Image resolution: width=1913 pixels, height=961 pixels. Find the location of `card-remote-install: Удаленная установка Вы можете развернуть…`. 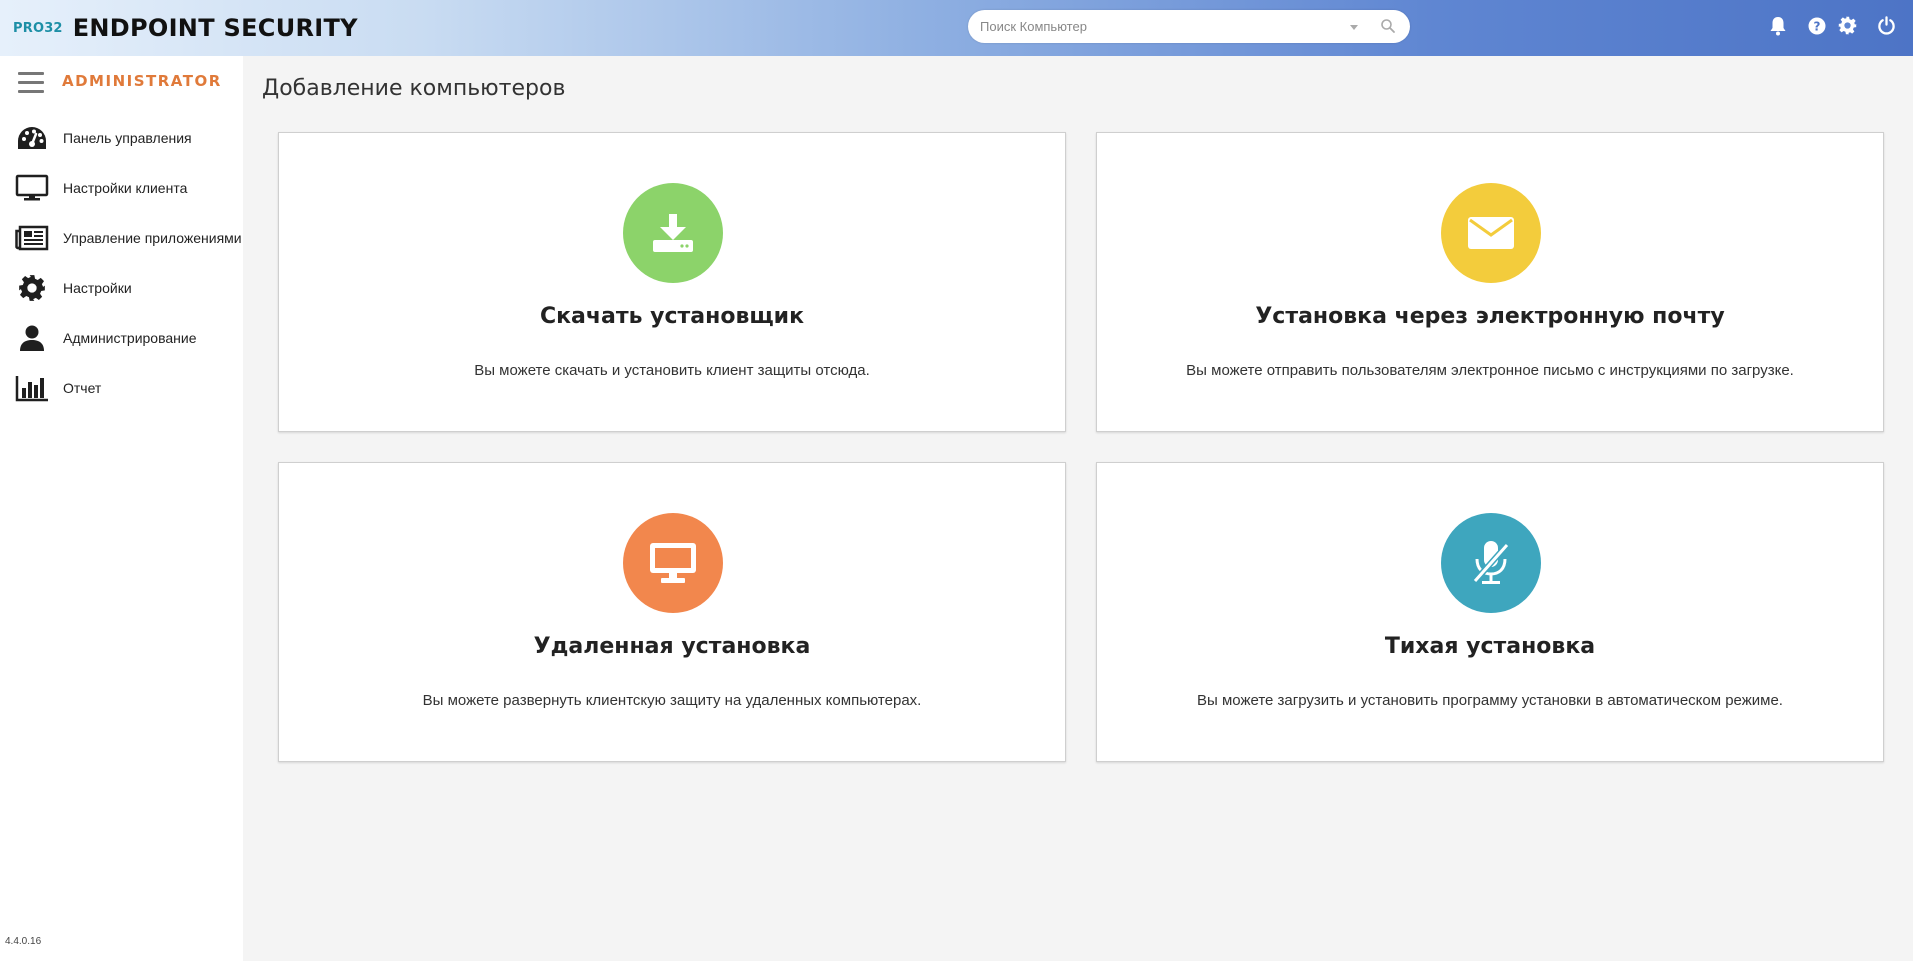

card-remote-install: Удаленная установка Вы можете развернуть… is located at coordinates (672, 612).